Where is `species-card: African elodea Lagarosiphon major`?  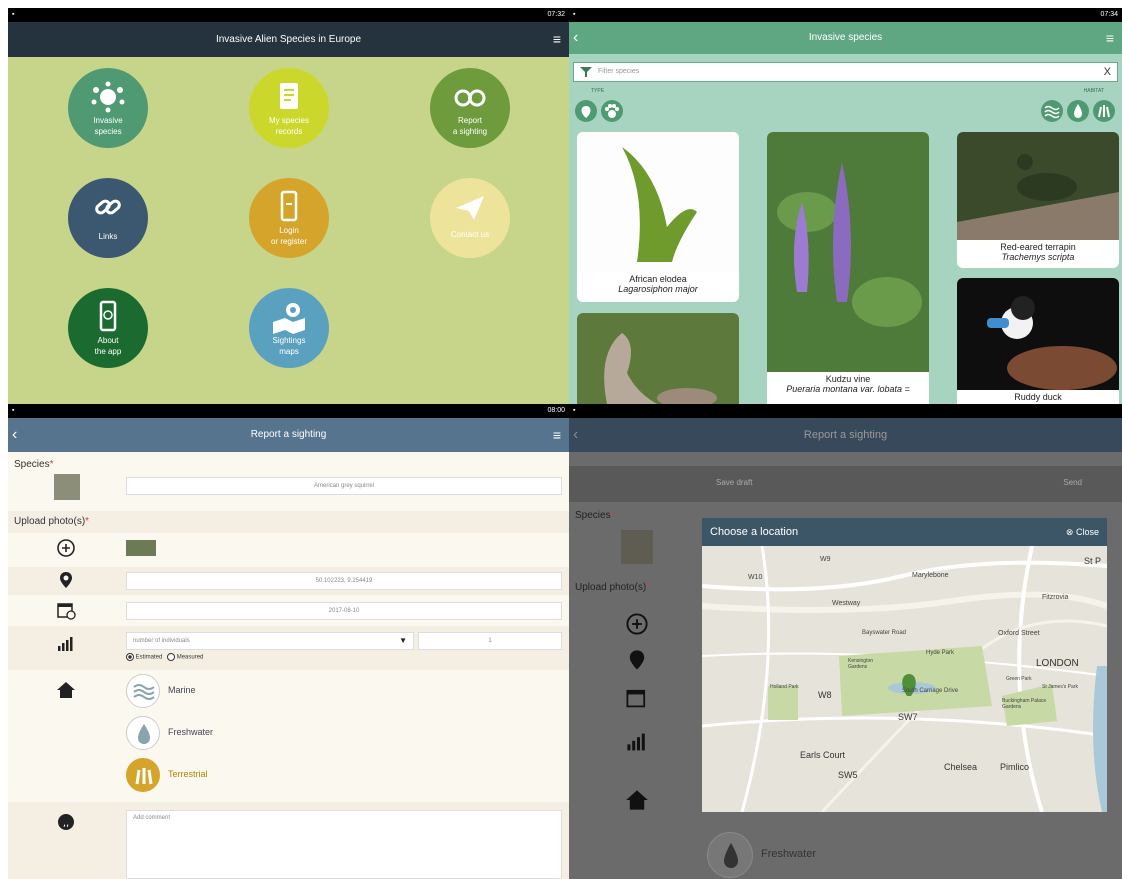
species-card: African elodea Lagarosiphon major is located at coordinates (658, 217).